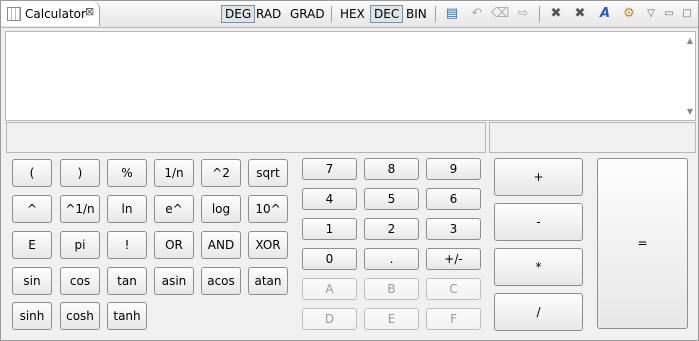 This screenshot has height=341, width=699. I want to click on key-label: 1/n, so click(174, 173).